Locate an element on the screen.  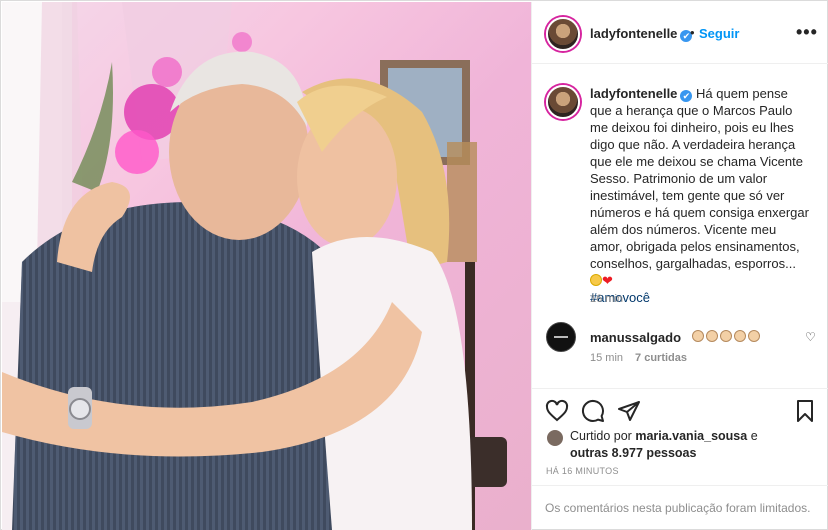
comment-item: manussalgado ♡ 15 min 7 curtidas is located at coordinates (681, 344).